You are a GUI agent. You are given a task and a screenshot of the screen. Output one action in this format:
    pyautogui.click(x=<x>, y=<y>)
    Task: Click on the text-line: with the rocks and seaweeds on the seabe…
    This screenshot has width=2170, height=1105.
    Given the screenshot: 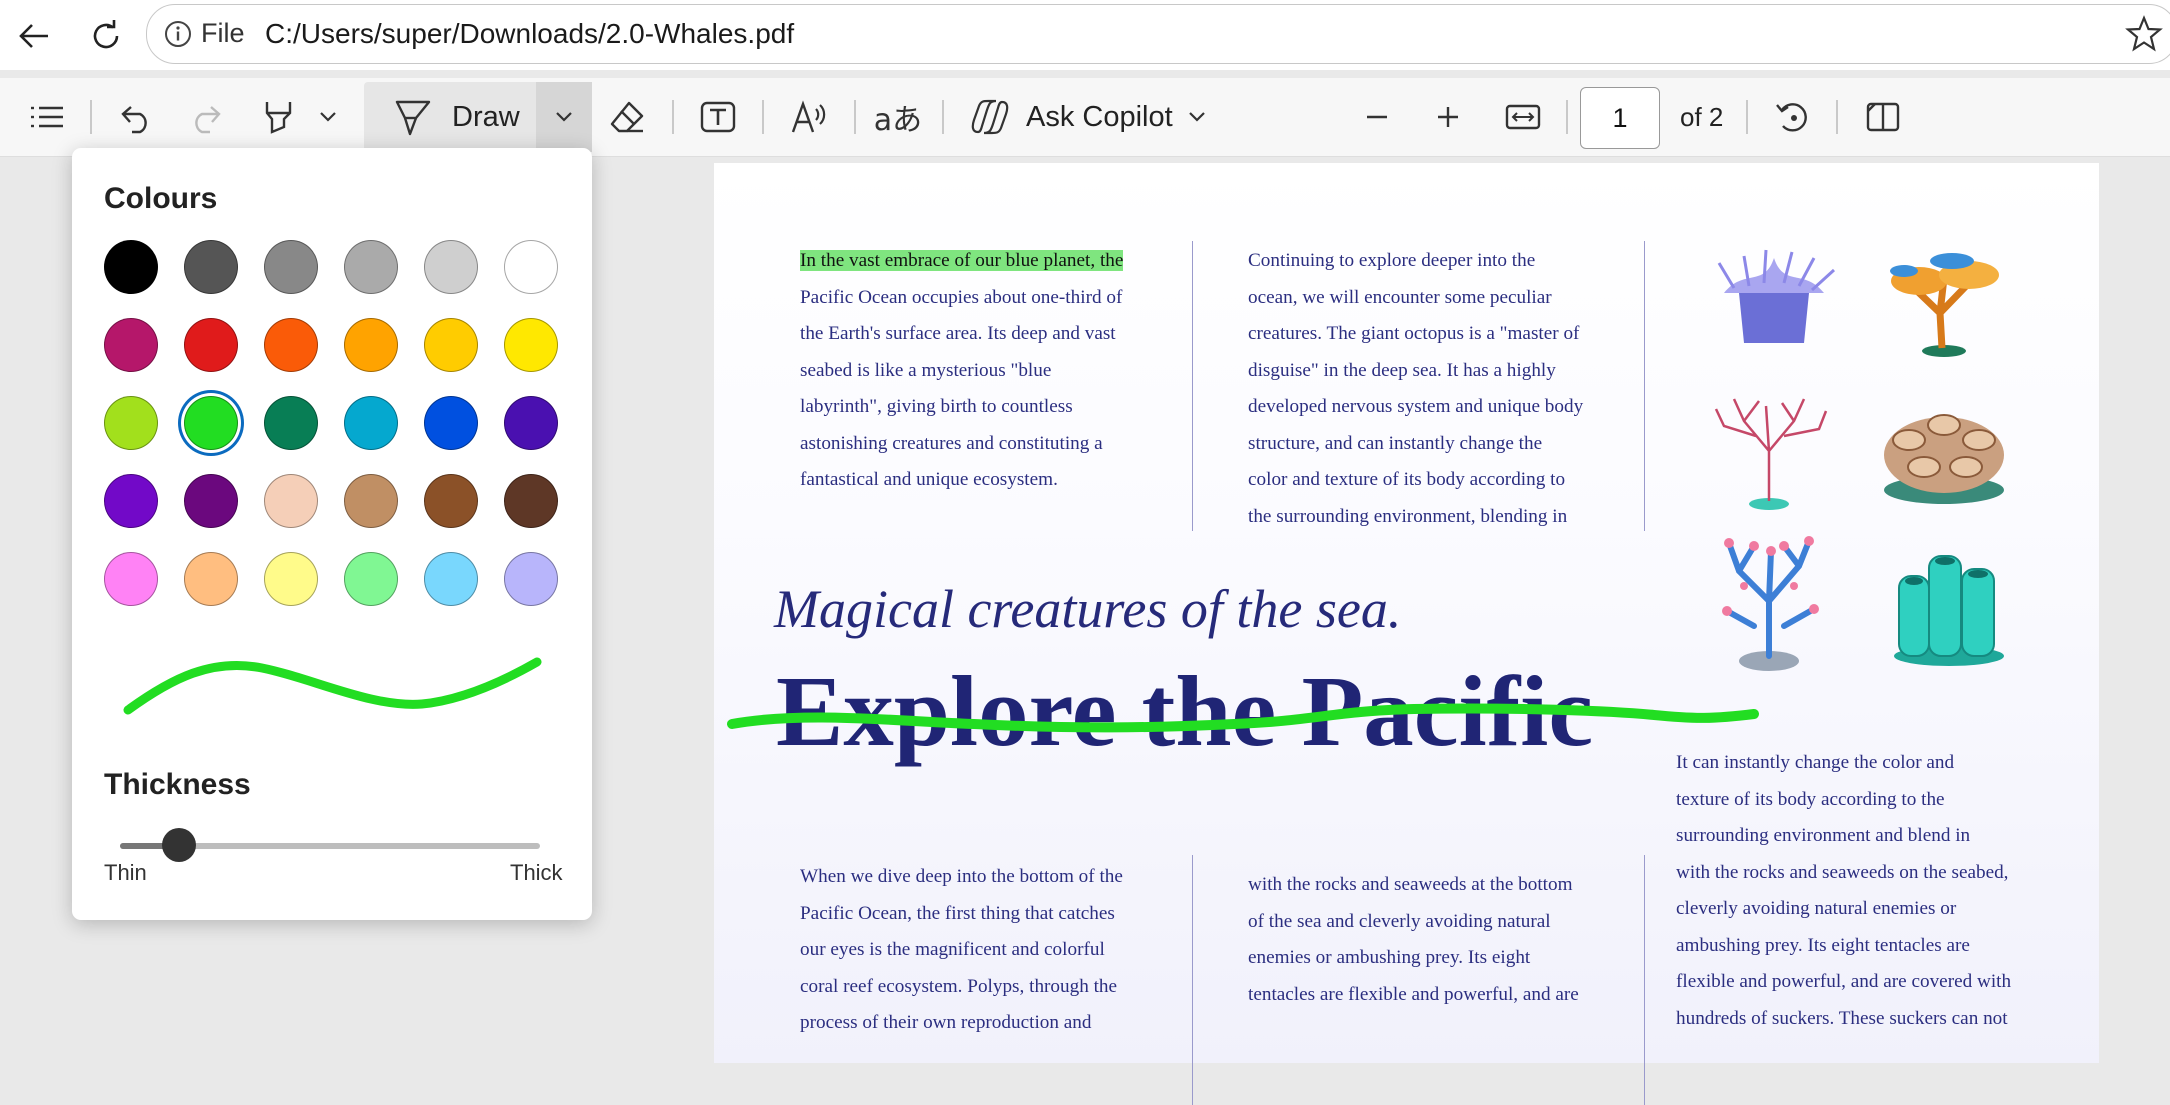 What is the action you would take?
    pyautogui.click(x=1842, y=872)
    